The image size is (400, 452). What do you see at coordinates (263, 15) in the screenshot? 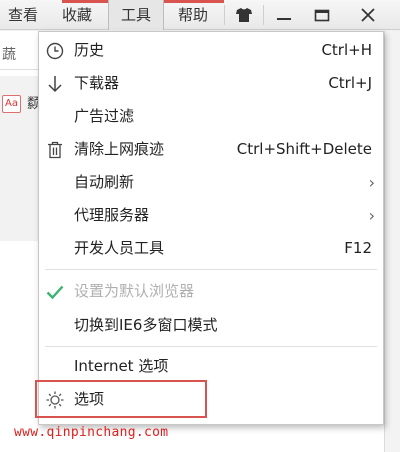
I see `winbtn-divider` at bounding box center [263, 15].